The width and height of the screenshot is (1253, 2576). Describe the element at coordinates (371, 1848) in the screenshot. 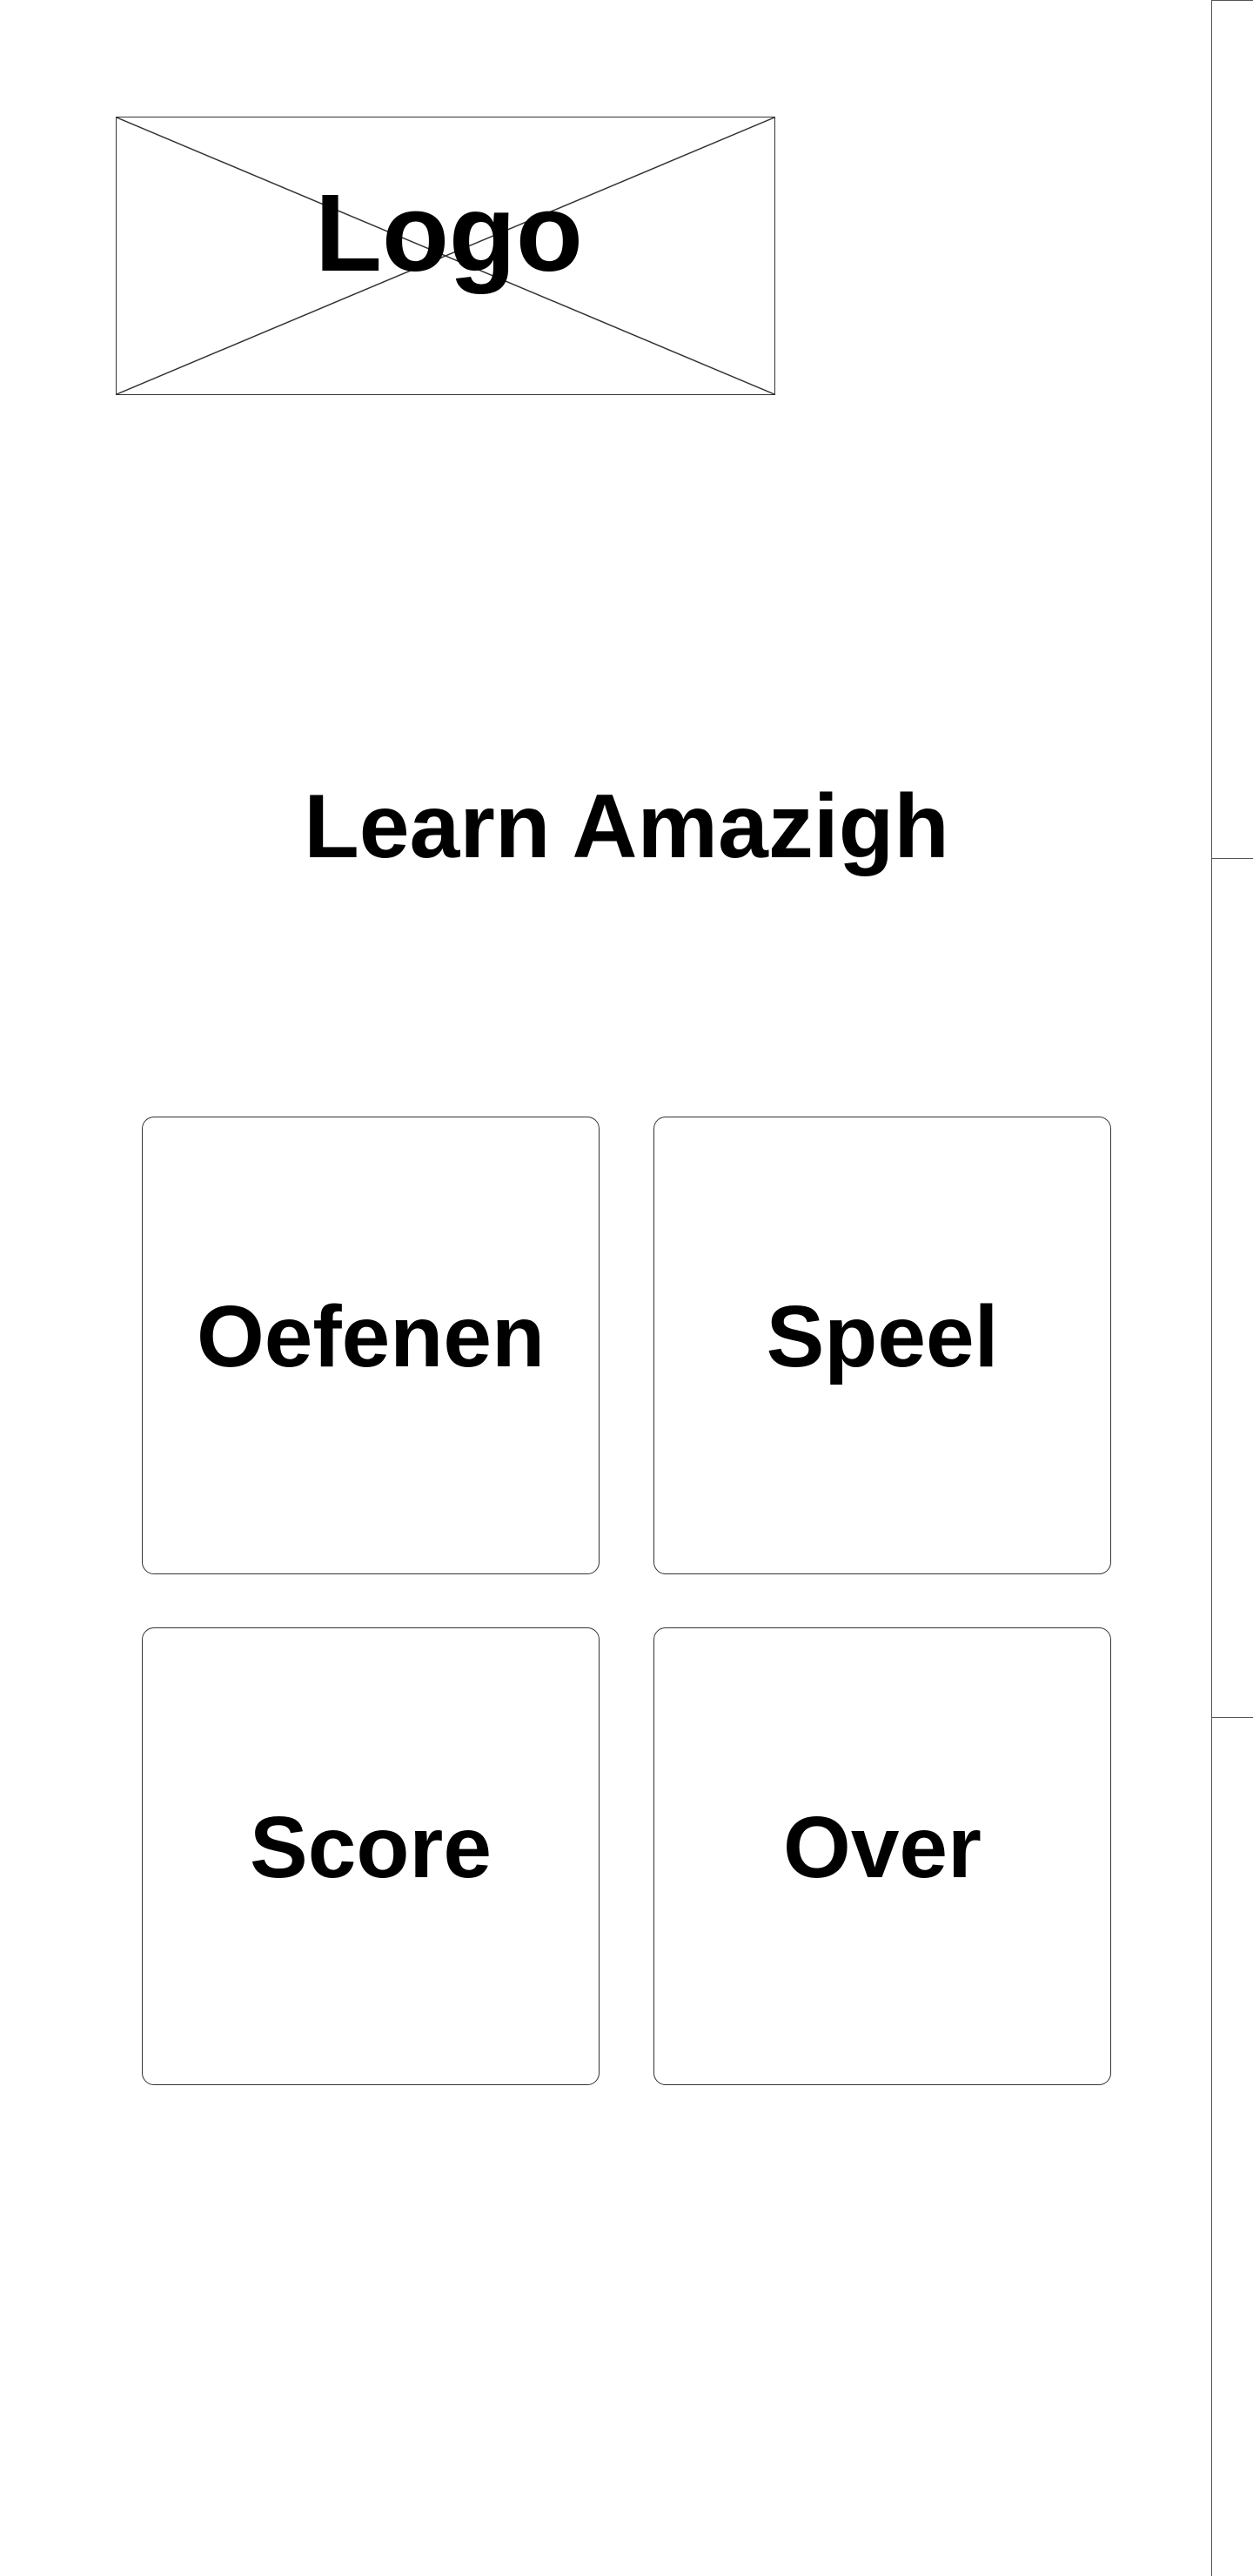

I see `score-button-label: Score` at that location.